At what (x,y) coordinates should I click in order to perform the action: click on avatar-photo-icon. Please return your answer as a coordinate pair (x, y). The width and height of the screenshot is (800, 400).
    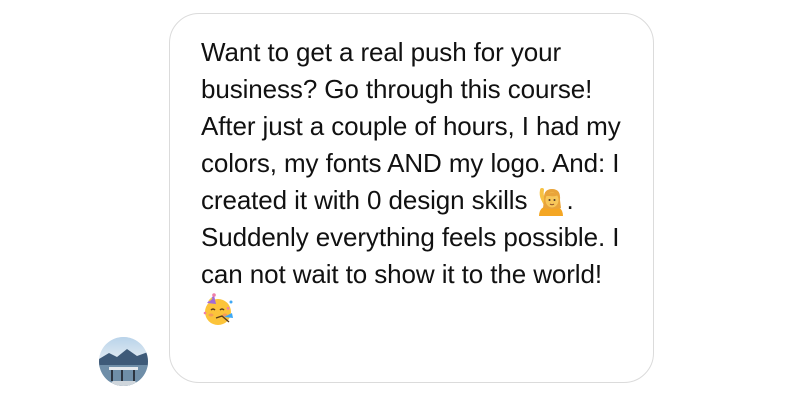
    Looking at the image, I should click on (123, 361).